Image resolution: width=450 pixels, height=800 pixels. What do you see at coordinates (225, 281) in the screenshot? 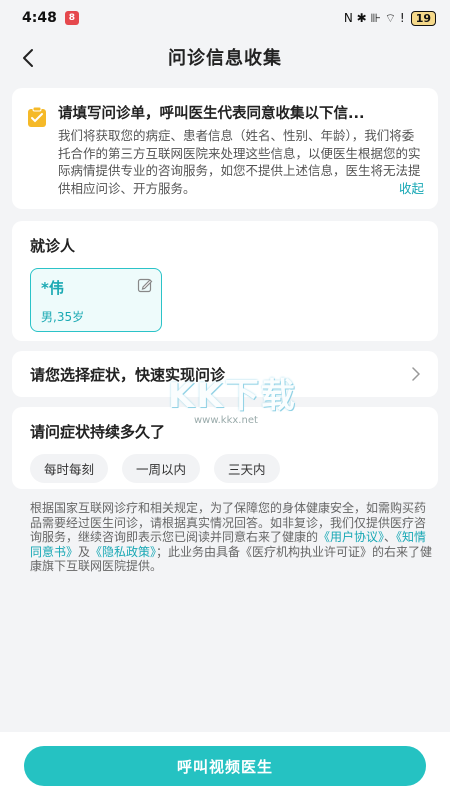
I see `patient-section: 就诊人 *伟 男,35岁` at bounding box center [225, 281].